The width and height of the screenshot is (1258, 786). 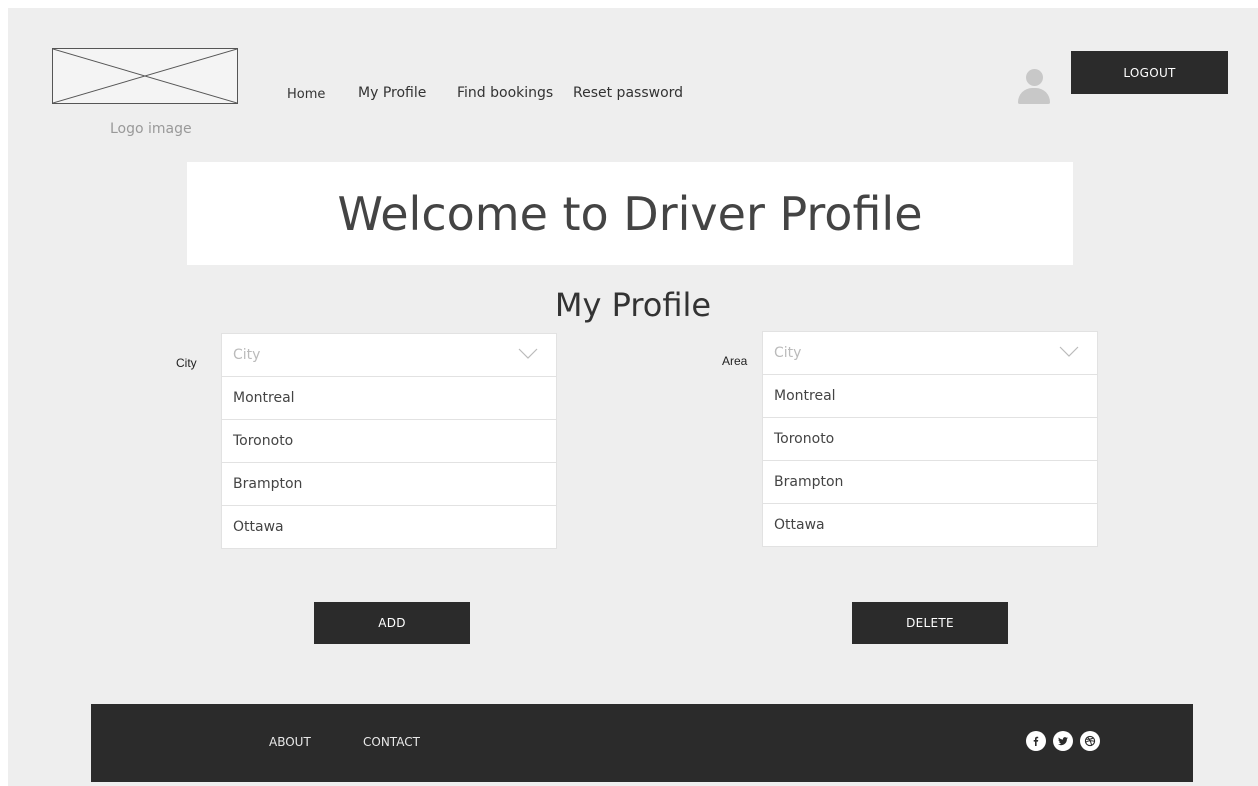 I want to click on area-option: Toronoto, so click(x=930, y=439).